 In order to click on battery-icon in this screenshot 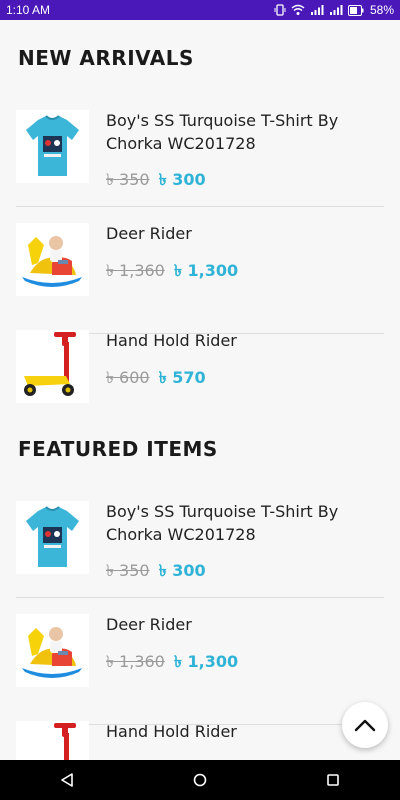, I will do `click(355, 10)`.